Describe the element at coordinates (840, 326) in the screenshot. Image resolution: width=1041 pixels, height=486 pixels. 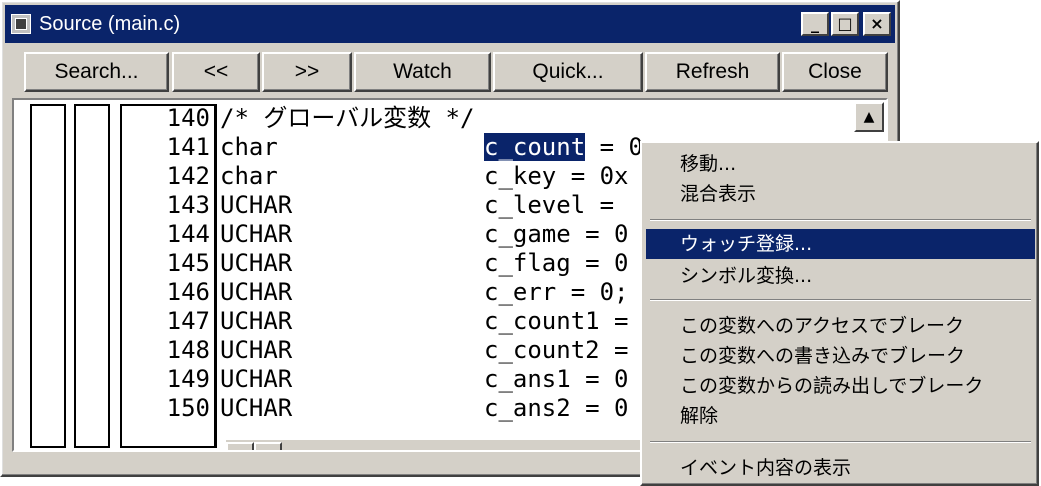
I see `menu-item-break-on-access: この変数へのアクセスでブレーク` at that location.